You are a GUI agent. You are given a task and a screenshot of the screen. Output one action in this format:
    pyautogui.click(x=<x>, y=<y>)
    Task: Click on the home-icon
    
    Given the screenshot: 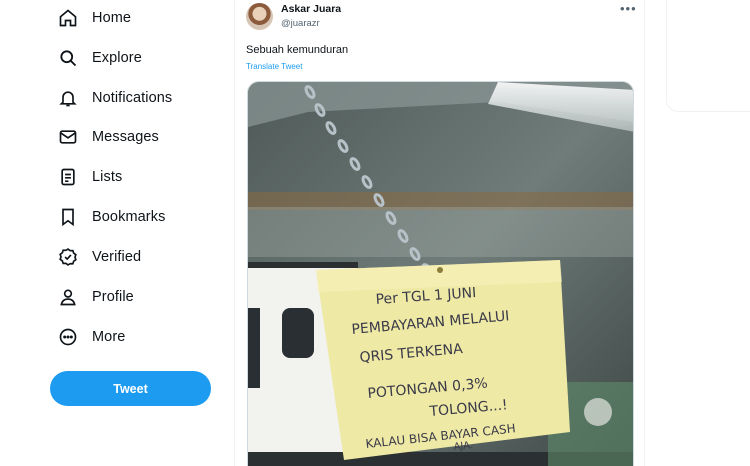 What is the action you would take?
    pyautogui.click(x=68, y=18)
    